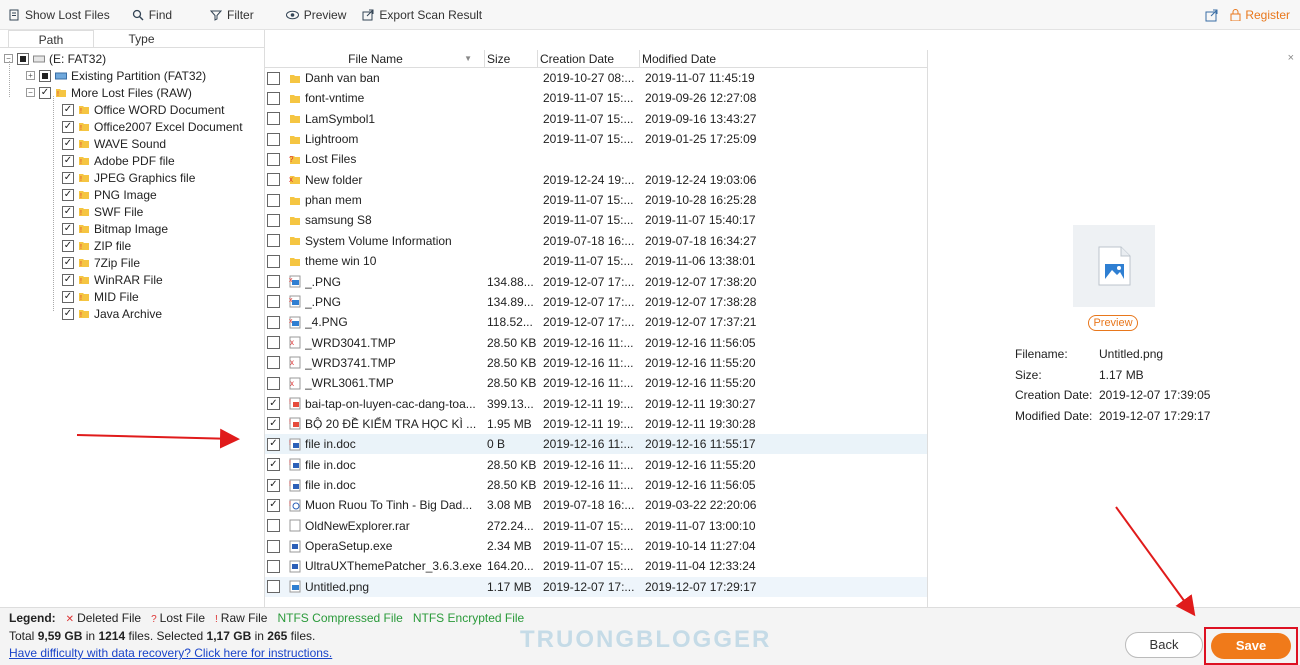  What do you see at coordinates (1291, 58) in the screenshot?
I see `close-preview-icon: ×` at bounding box center [1291, 58].